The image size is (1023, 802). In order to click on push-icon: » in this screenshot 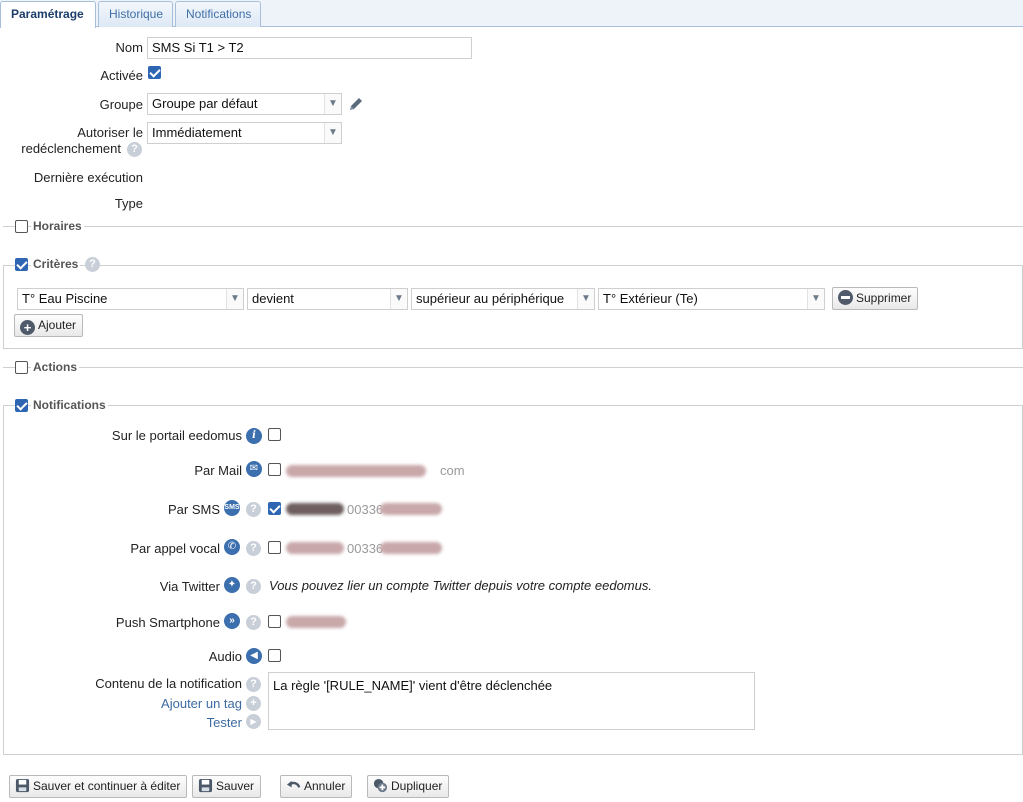, I will do `click(232, 621)`.